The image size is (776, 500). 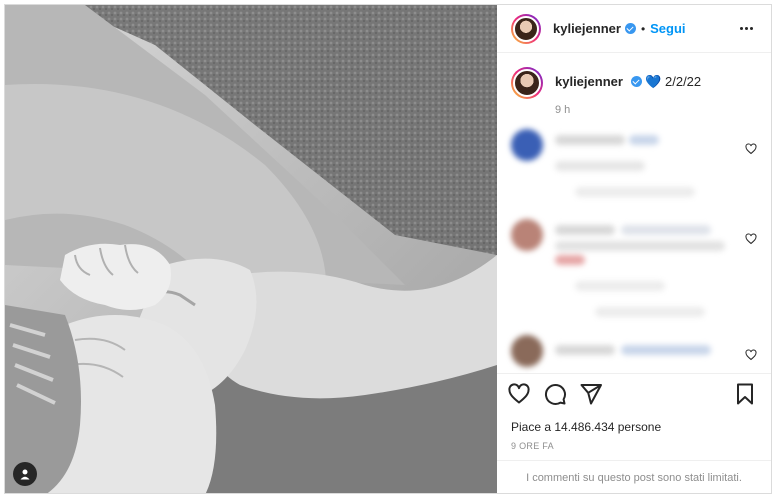 What do you see at coordinates (589, 81) in the screenshot?
I see `caption-username: kyliejenner` at bounding box center [589, 81].